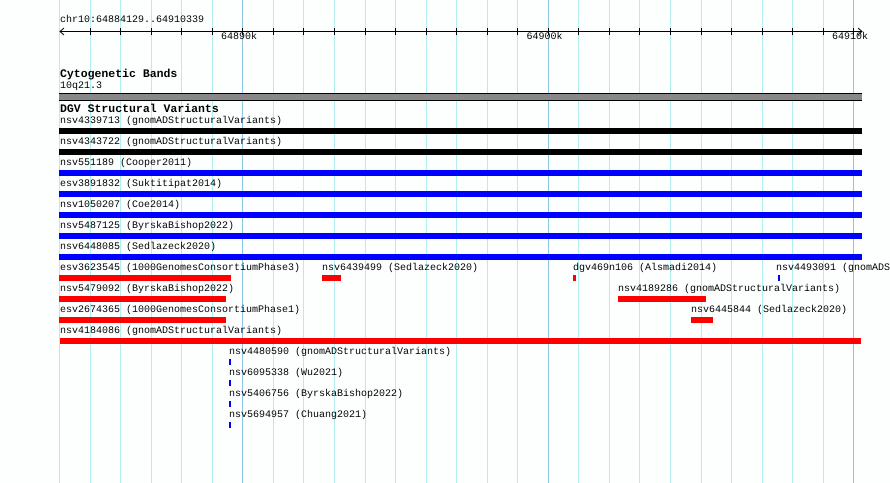 The width and height of the screenshot is (890, 483). Describe the element at coordinates (340, 353) in the screenshot. I see `variant-label: nsv4480590 (gnomADStructuralVariants)` at that location.